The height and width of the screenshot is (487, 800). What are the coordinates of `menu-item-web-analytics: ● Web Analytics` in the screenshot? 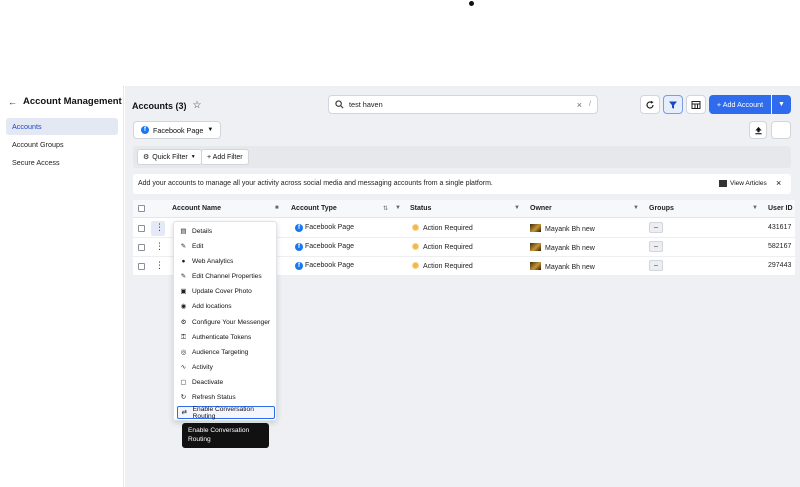 It's located at (226, 261).